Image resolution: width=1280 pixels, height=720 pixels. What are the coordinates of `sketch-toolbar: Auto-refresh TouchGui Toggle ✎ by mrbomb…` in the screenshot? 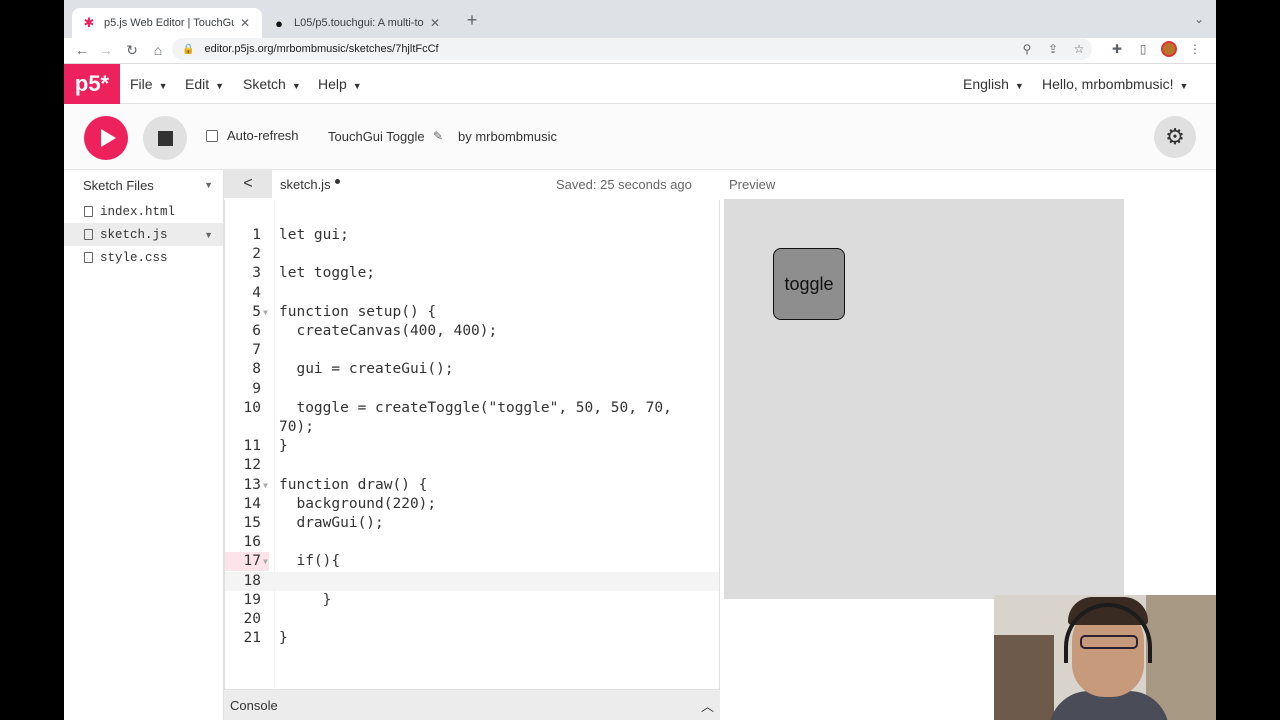 It's located at (640, 137).